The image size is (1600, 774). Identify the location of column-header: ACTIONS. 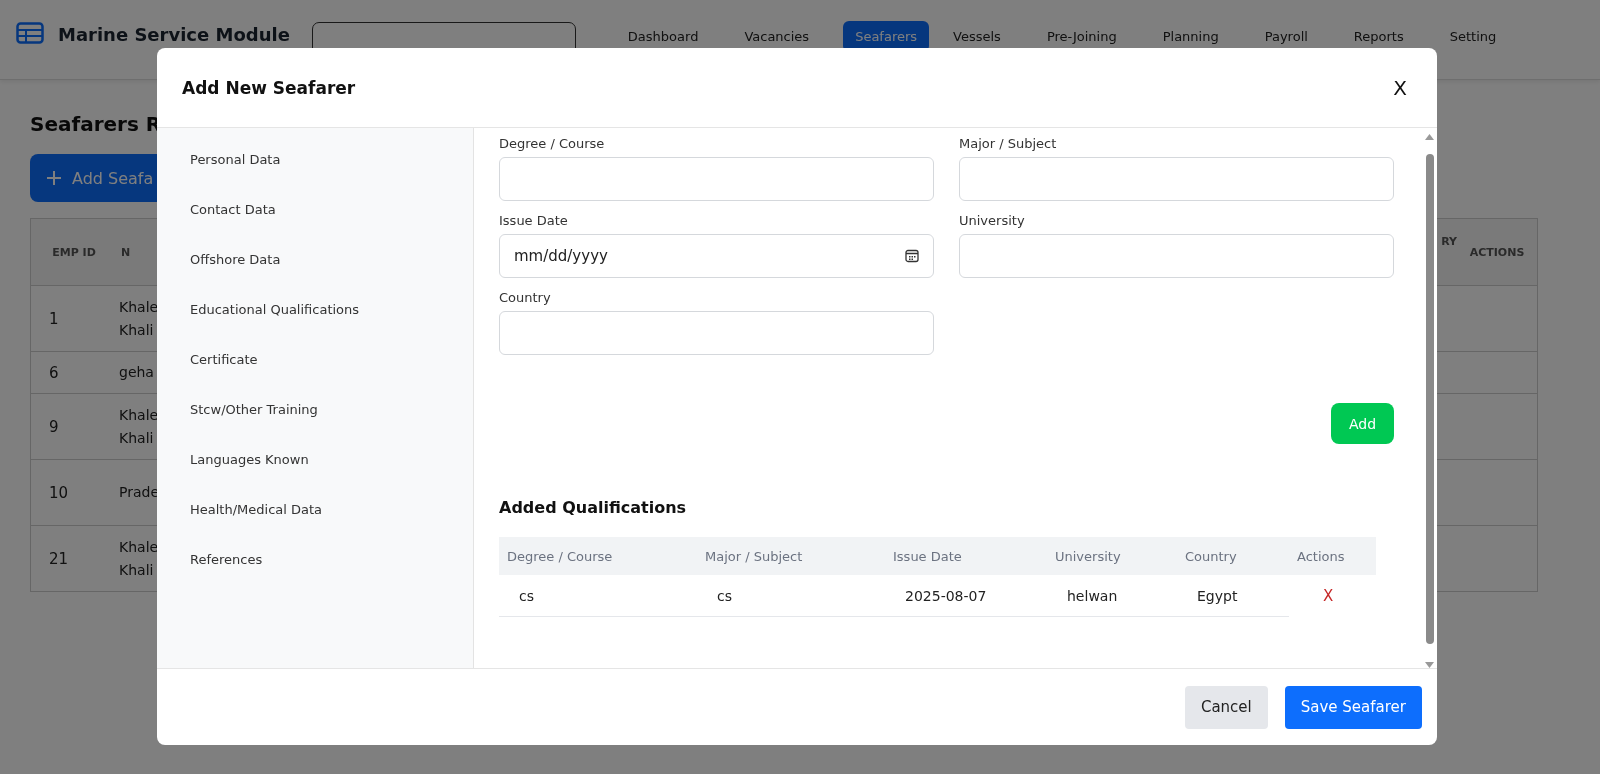
(1497, 252).